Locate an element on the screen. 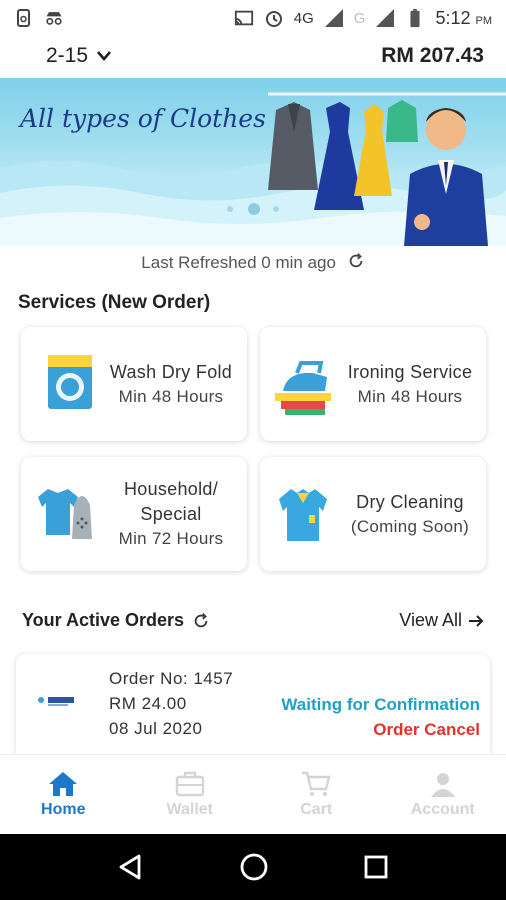 This screenshot has height=900, width=506. battery-icon is located at coordinates (415, 18).